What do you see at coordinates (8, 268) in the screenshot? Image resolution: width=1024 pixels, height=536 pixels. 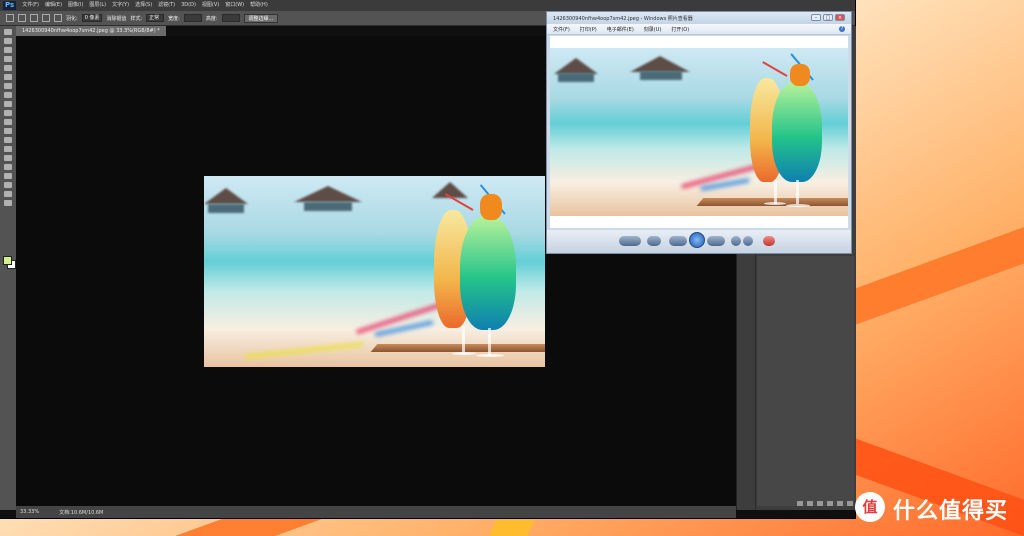 I see `tools-panel` at bounding box center [8, 268].